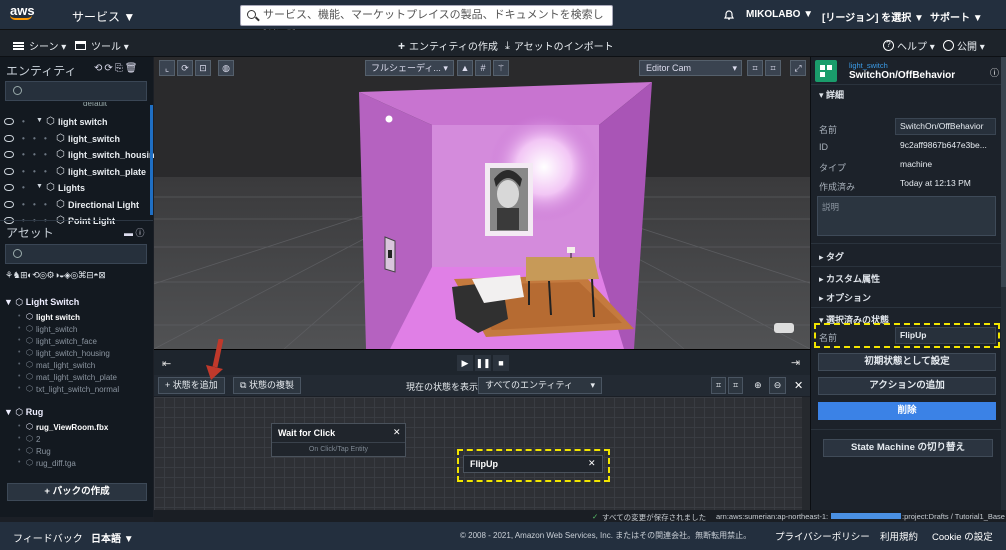 Image resolution: width=1006 pixels, height=550 pixels. What do you see at coordinates (873, 16) in the screenshot?
I see `region-menu: [リージョン] を選択 ▼` at bounding box center [873, 16].